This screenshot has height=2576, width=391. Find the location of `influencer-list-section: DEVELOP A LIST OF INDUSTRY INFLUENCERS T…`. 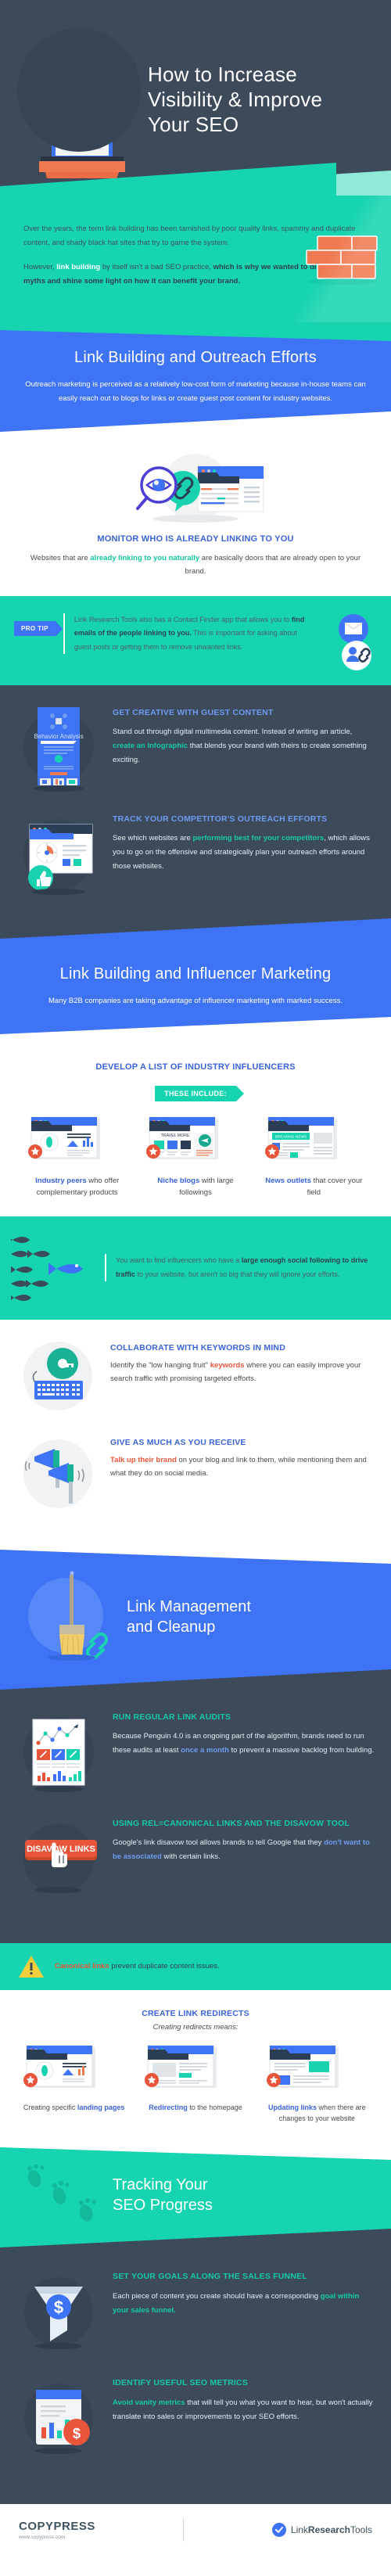

influencer-list-section: DEVELOP A LIST OF INDUSTRY INFLUENCERS T… is located at coordinates (195, 1125).